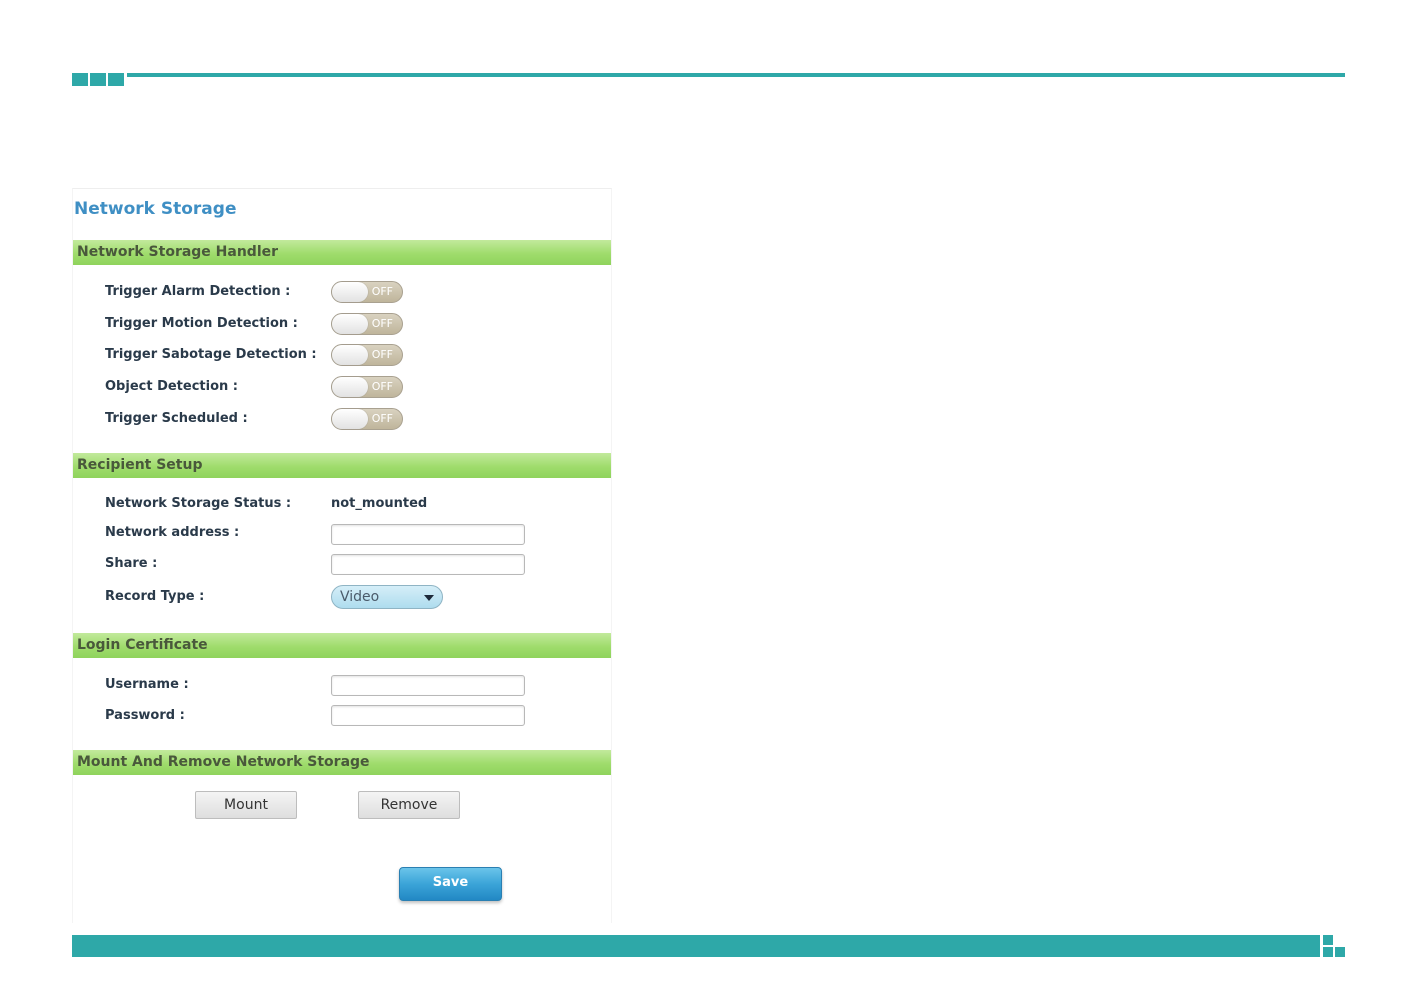 This screenshot has width=1417, height=998. Describe the element at coordinates (155, 209) in the screenshot. I see `page-title: Network Storage` at that location.